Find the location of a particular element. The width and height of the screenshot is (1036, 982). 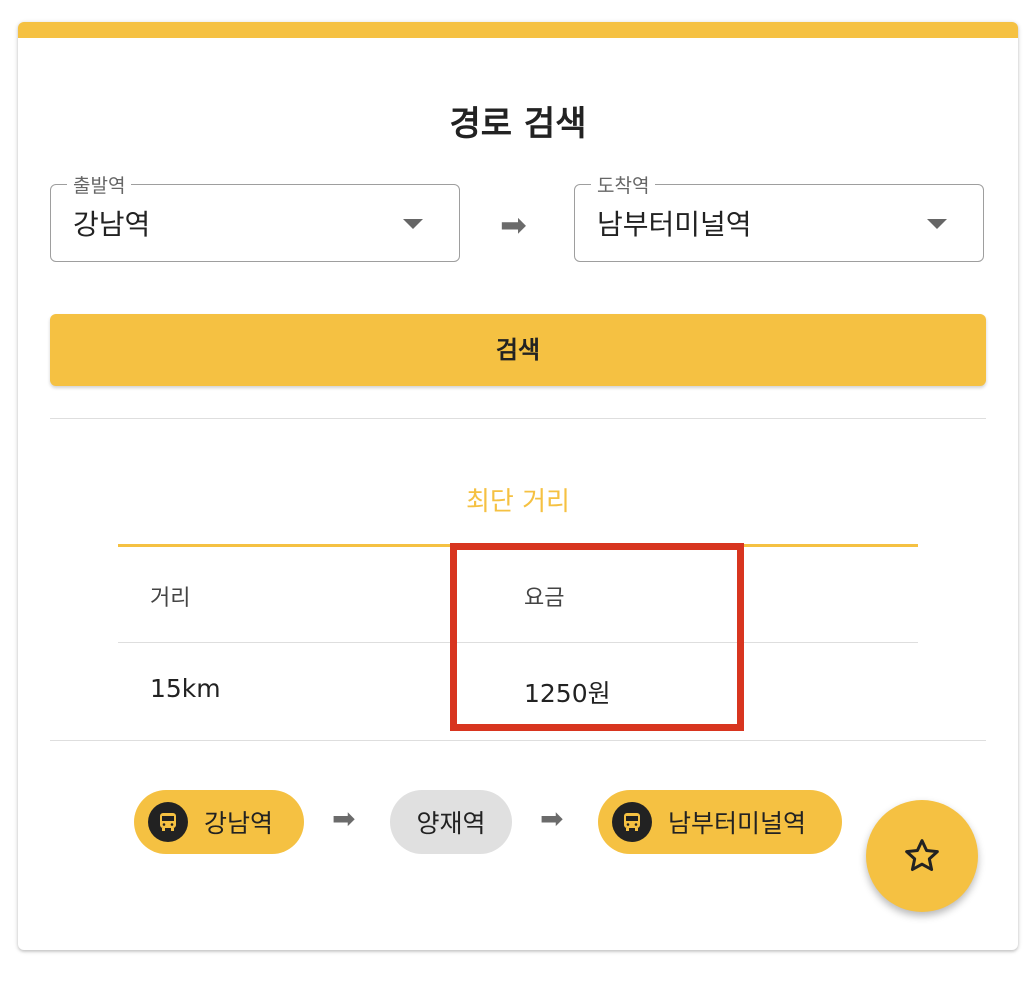

page-title: 경로 검색 is located at coordinates (518, 124).